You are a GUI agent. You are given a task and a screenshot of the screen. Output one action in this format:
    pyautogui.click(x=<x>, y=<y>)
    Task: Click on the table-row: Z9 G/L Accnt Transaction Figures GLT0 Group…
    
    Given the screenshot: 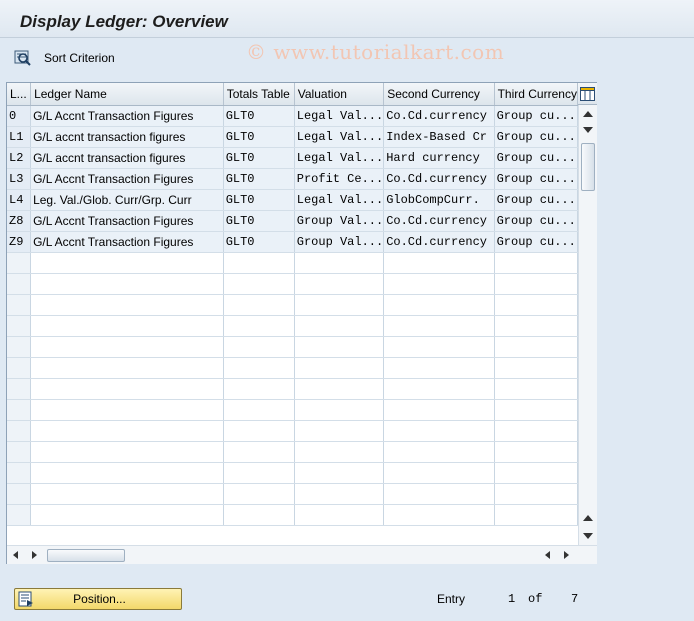 What is the action you would take?
    pyautogui.click(x=292, y=242)
    